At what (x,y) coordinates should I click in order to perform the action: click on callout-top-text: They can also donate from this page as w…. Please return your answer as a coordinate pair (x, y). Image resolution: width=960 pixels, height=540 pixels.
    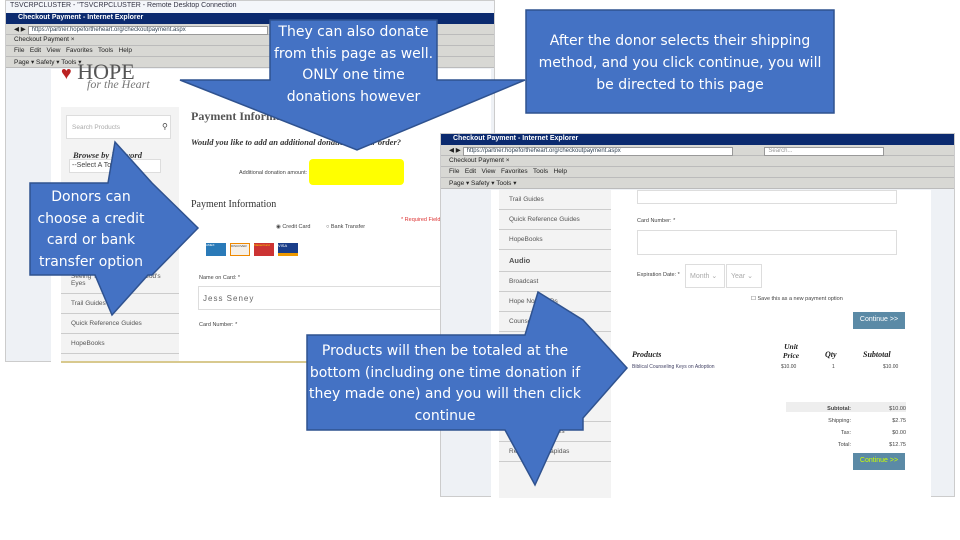
    Looking at the image, I should click on (353, 64).